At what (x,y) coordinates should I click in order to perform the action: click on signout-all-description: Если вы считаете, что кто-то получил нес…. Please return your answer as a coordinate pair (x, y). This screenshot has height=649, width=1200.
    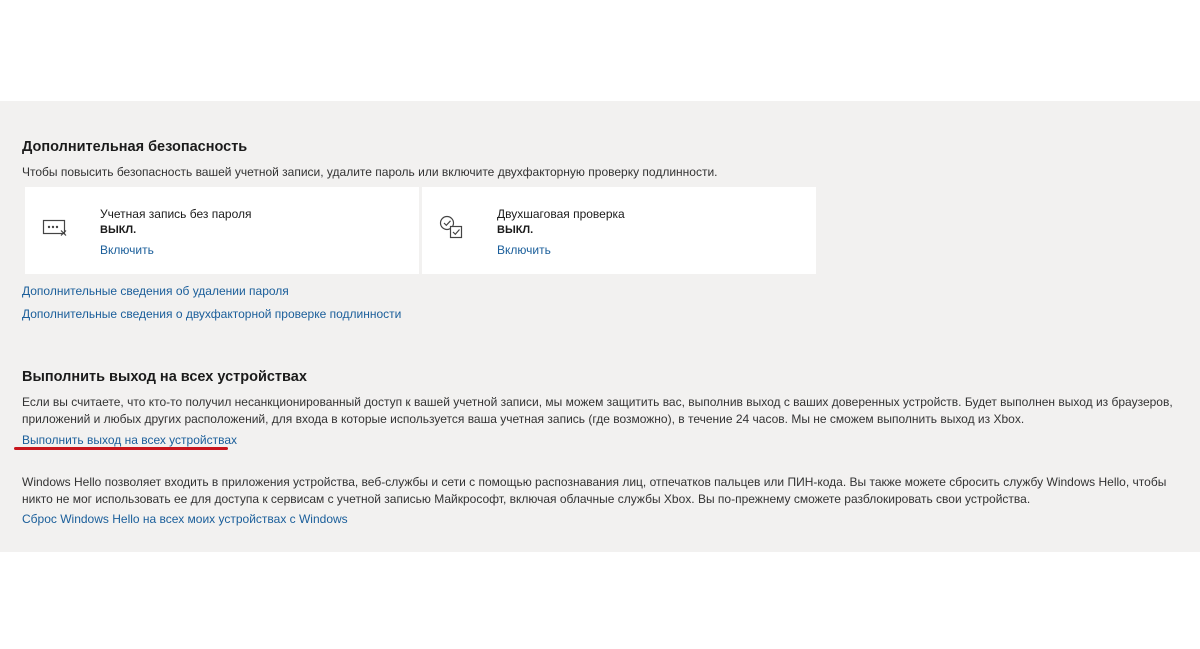
    Looking at the image, I should click on (597, 410).